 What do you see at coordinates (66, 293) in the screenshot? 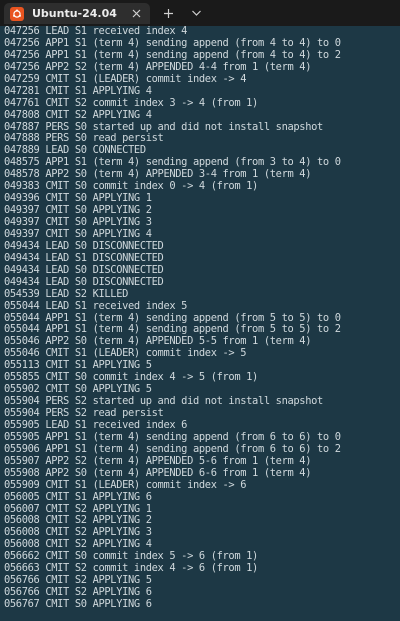
I see `terminal-line: 054539 LEAD S2 KILLED` at bounding box center [66, 293].